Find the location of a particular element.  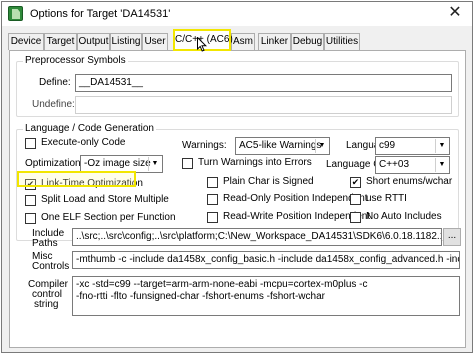

tab-linker: Linker is located at coordinates (274, 41).